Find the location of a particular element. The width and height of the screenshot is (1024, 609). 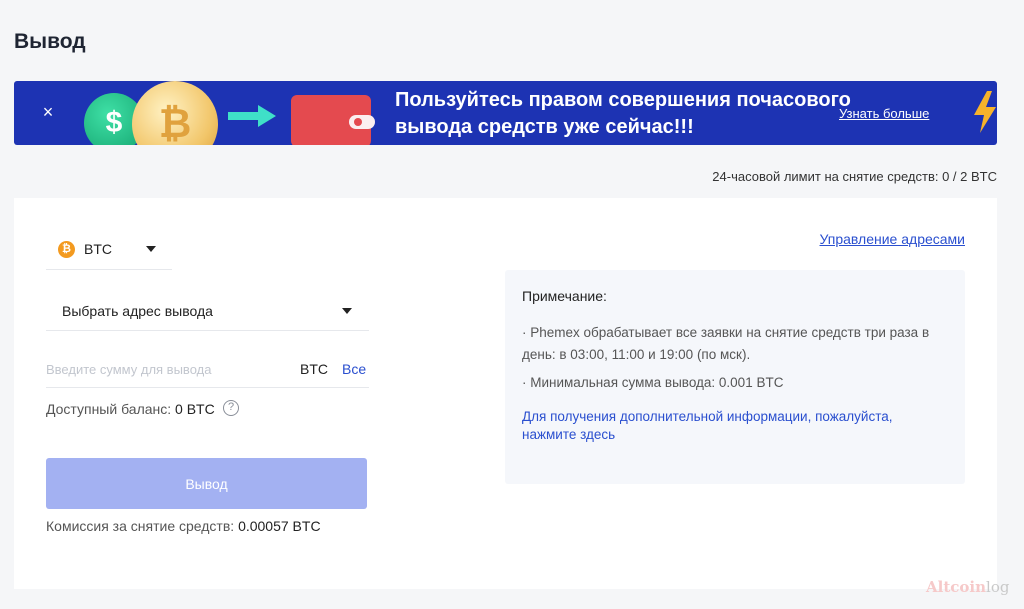

page-title: Вывод is located at coordinates (50, 41).